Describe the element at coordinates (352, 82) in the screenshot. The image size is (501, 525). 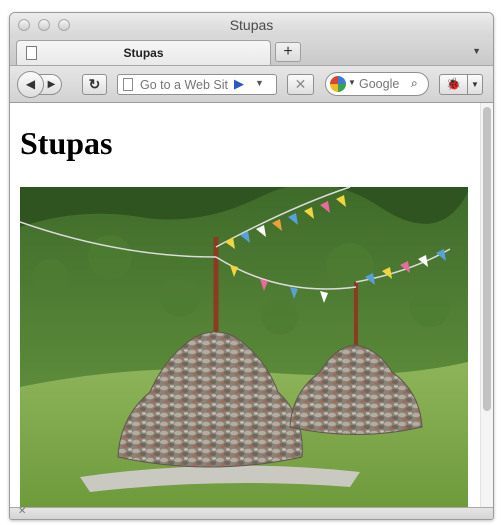
I see `search-engine-dropdown-icon: ▼` at that location.